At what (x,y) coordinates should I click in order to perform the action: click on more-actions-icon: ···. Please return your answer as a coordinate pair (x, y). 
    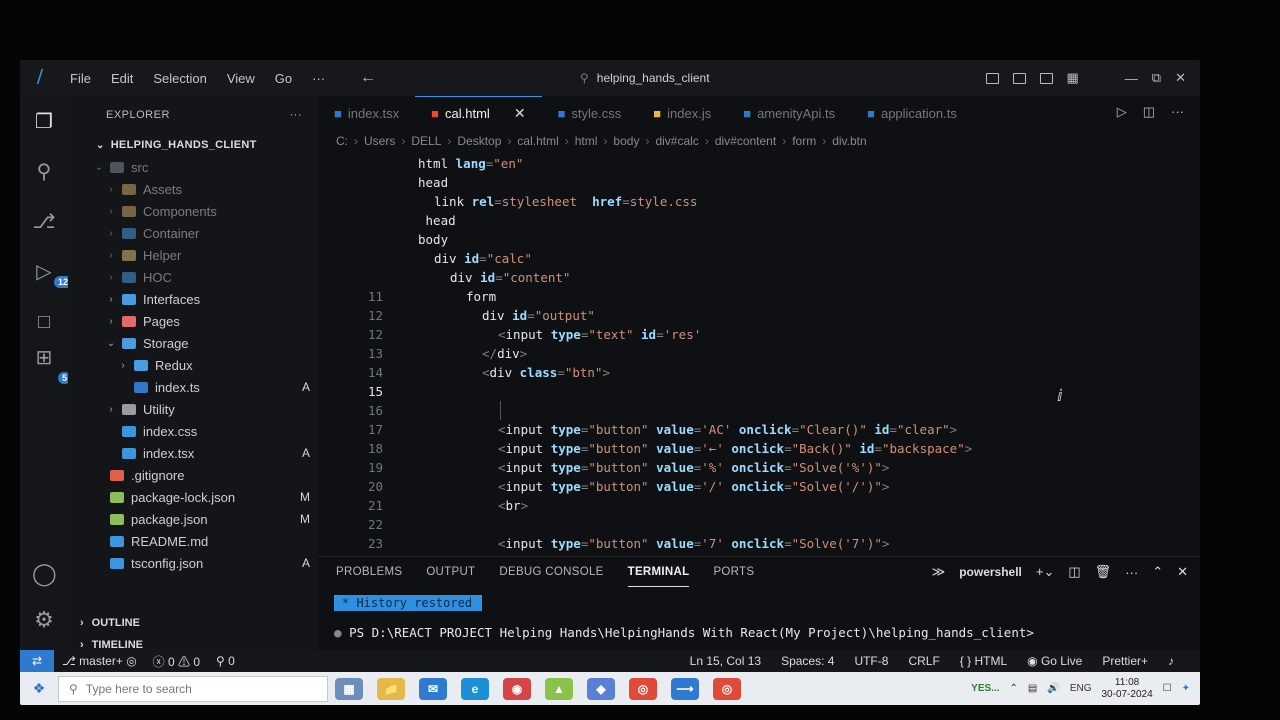
    Looking at the image, I should click on (1177, 112).